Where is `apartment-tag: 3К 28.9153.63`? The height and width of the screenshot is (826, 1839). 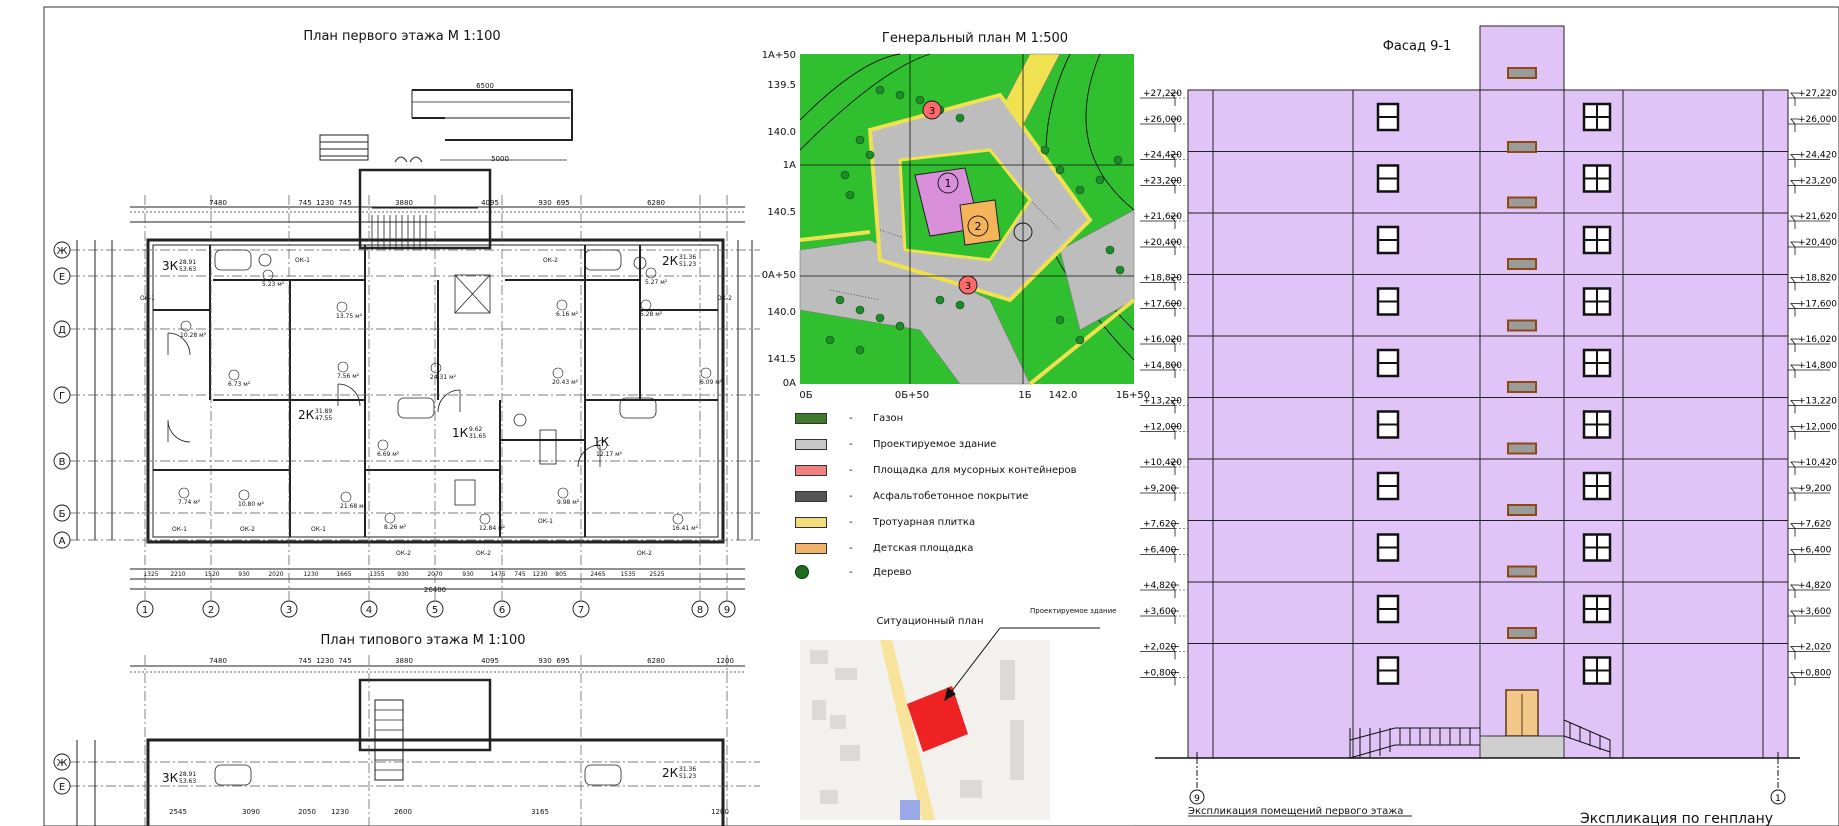 apartment-tag: 3К 28.9153.63 is located at coordinates (179, 266).